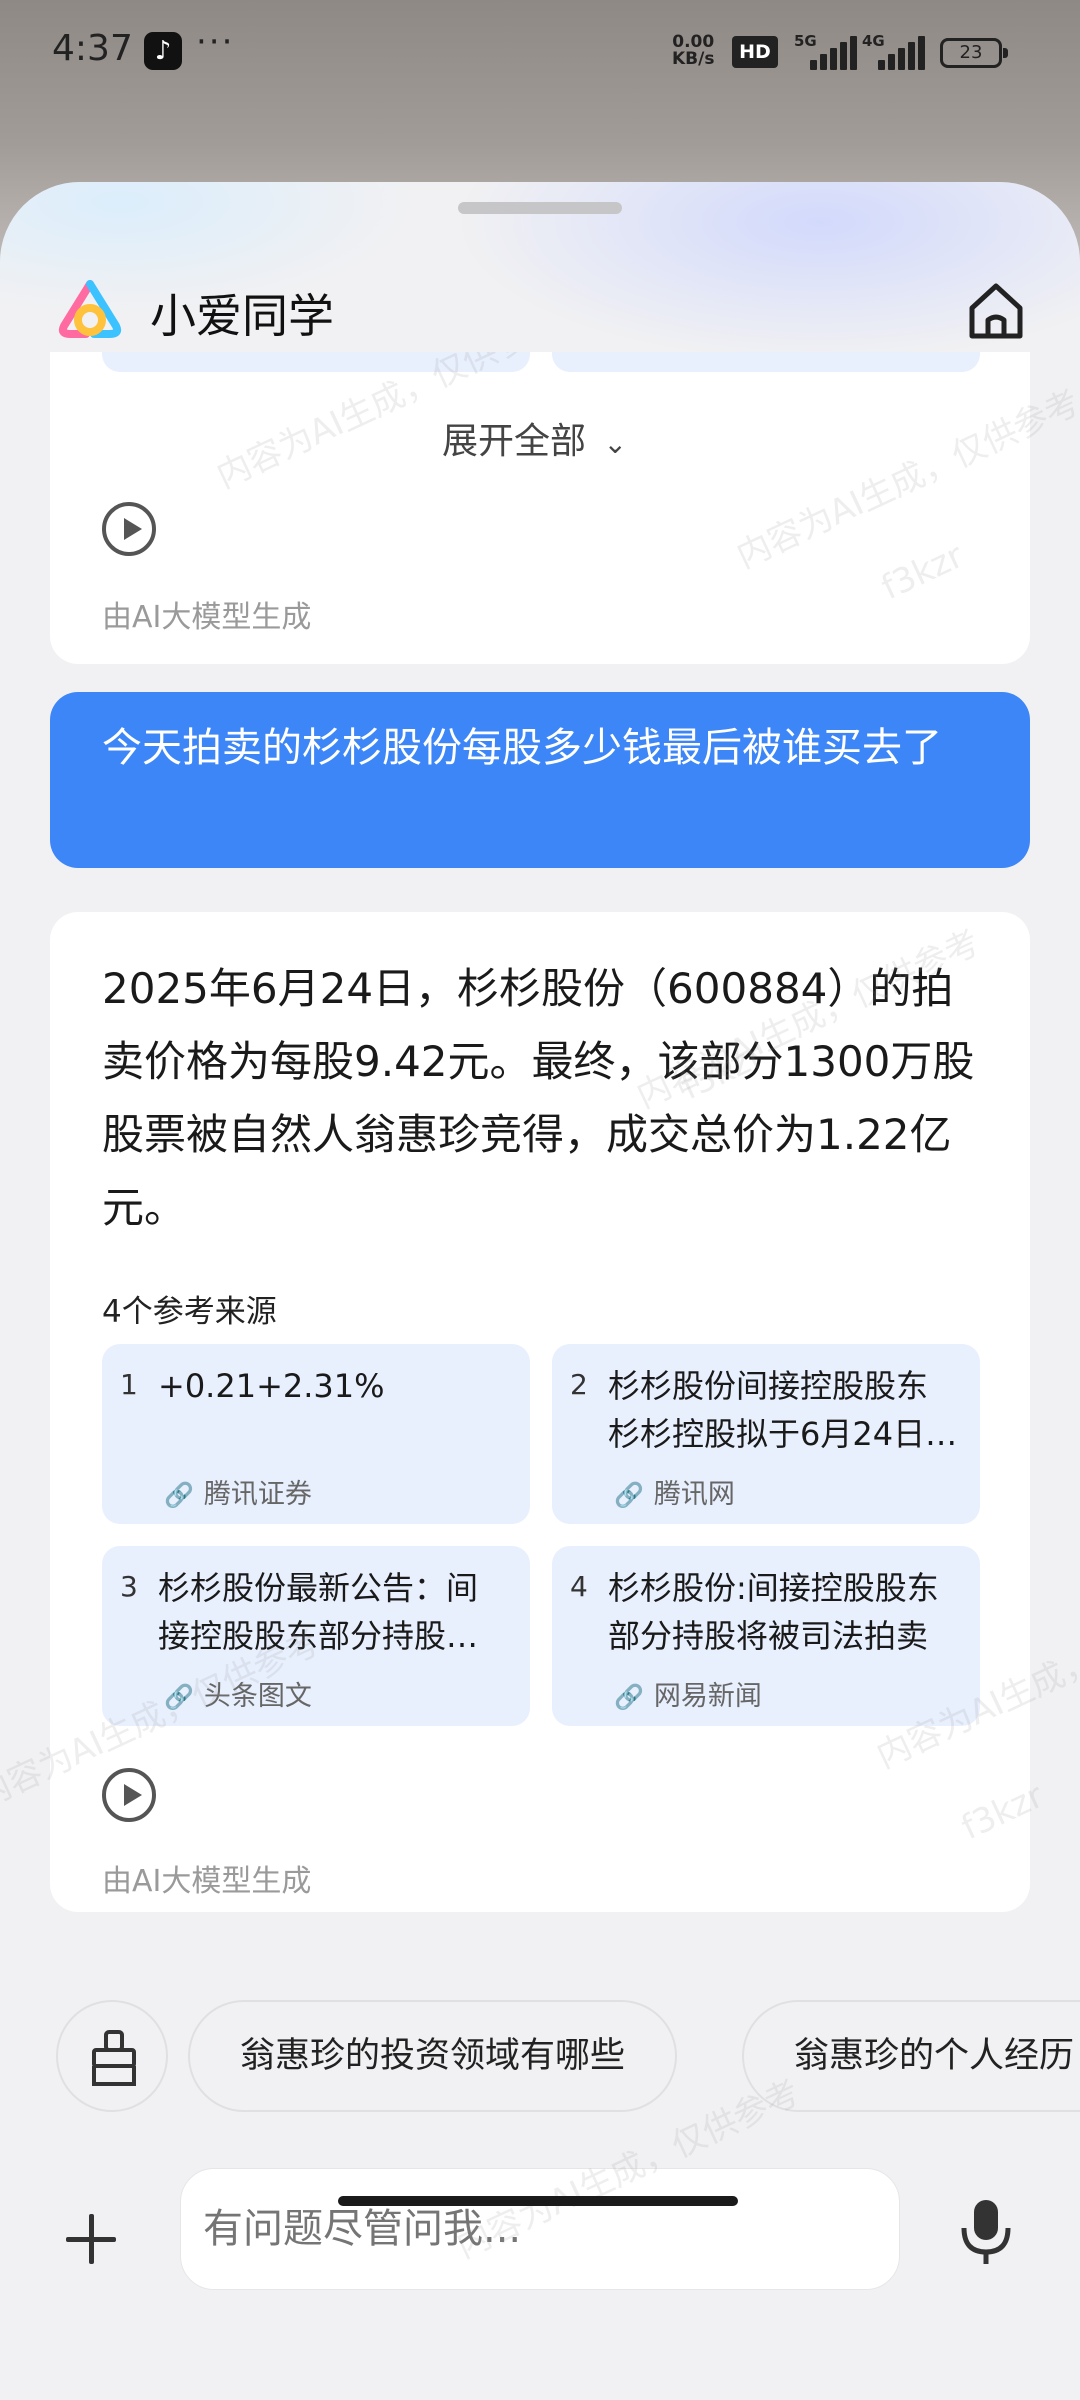  What do you see at coordinates (540, 508) in the screenshot?
I see `previous-answer-card: 展开全部 ⌄ 由AI大模型生成` at bounding box center [540, 508].